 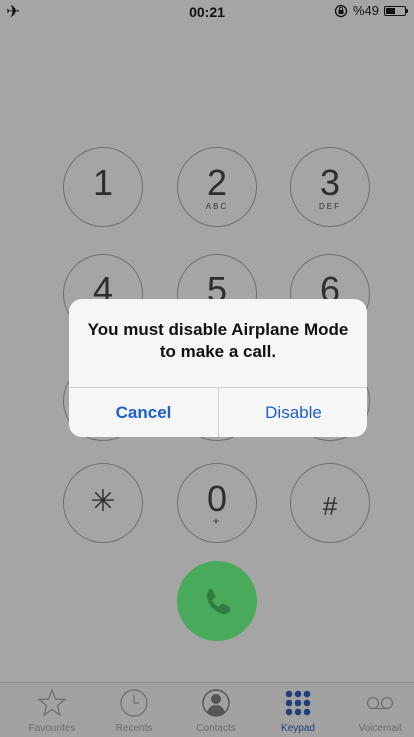 What do you see at coordinates (330, 506) in the screenshot?
I see `key-digit: #` at bounding box center [330, 506].